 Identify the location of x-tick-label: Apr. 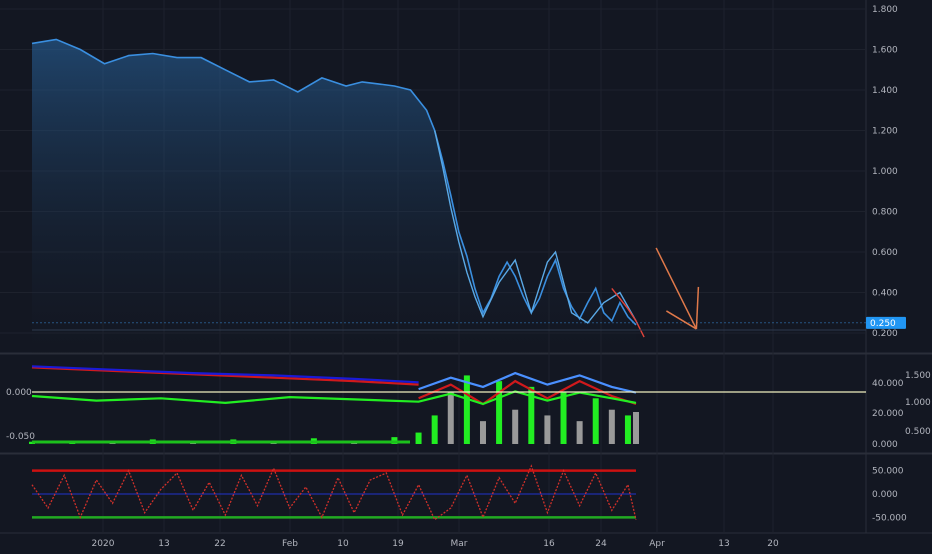
(657, 544).